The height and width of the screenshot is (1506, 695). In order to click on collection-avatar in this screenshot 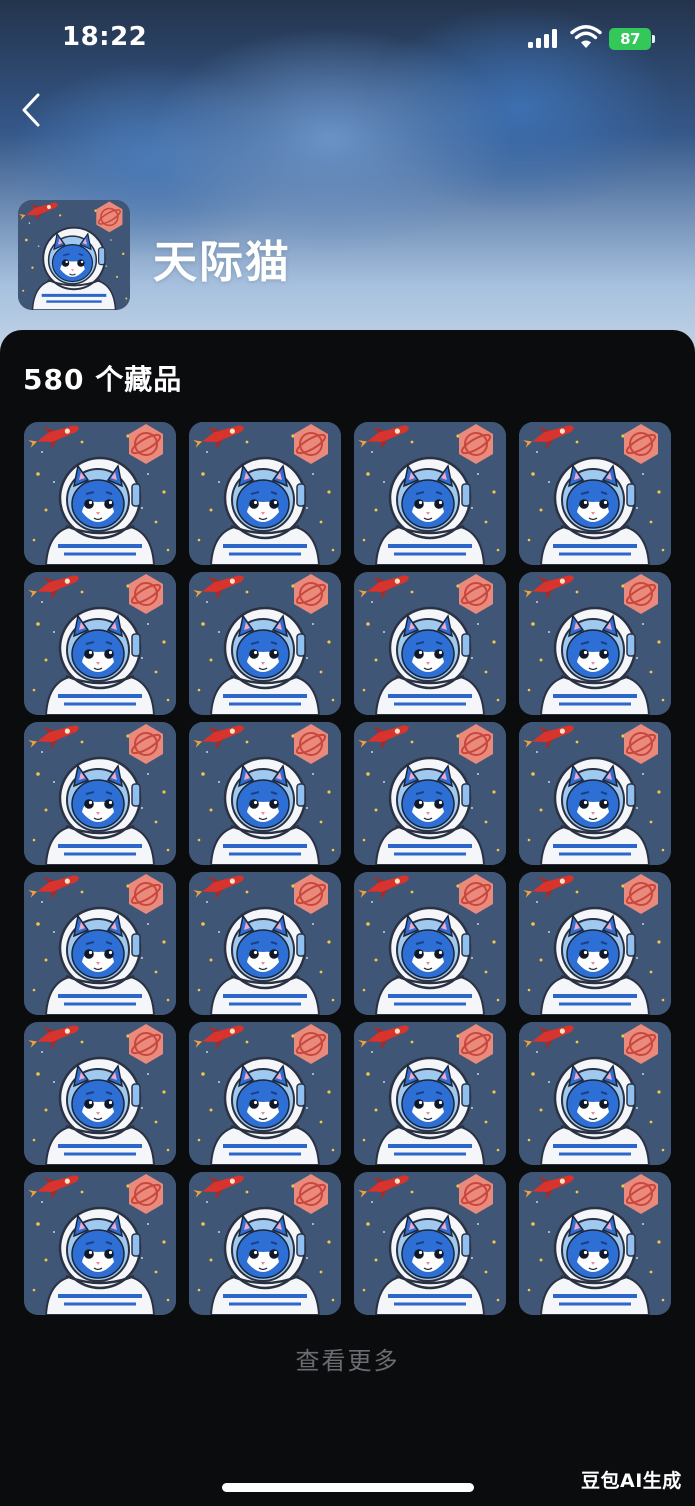, I will do `click(74, 255)`.